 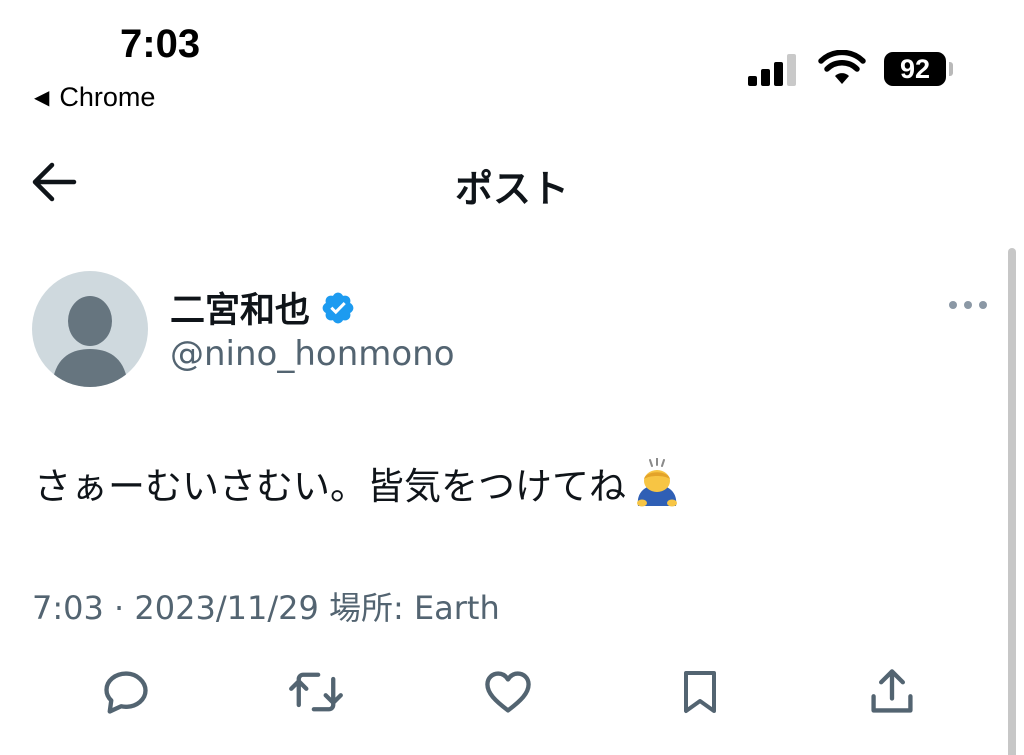 I want to click on post-location: 場所: Earth, so click(x=414, y=608).